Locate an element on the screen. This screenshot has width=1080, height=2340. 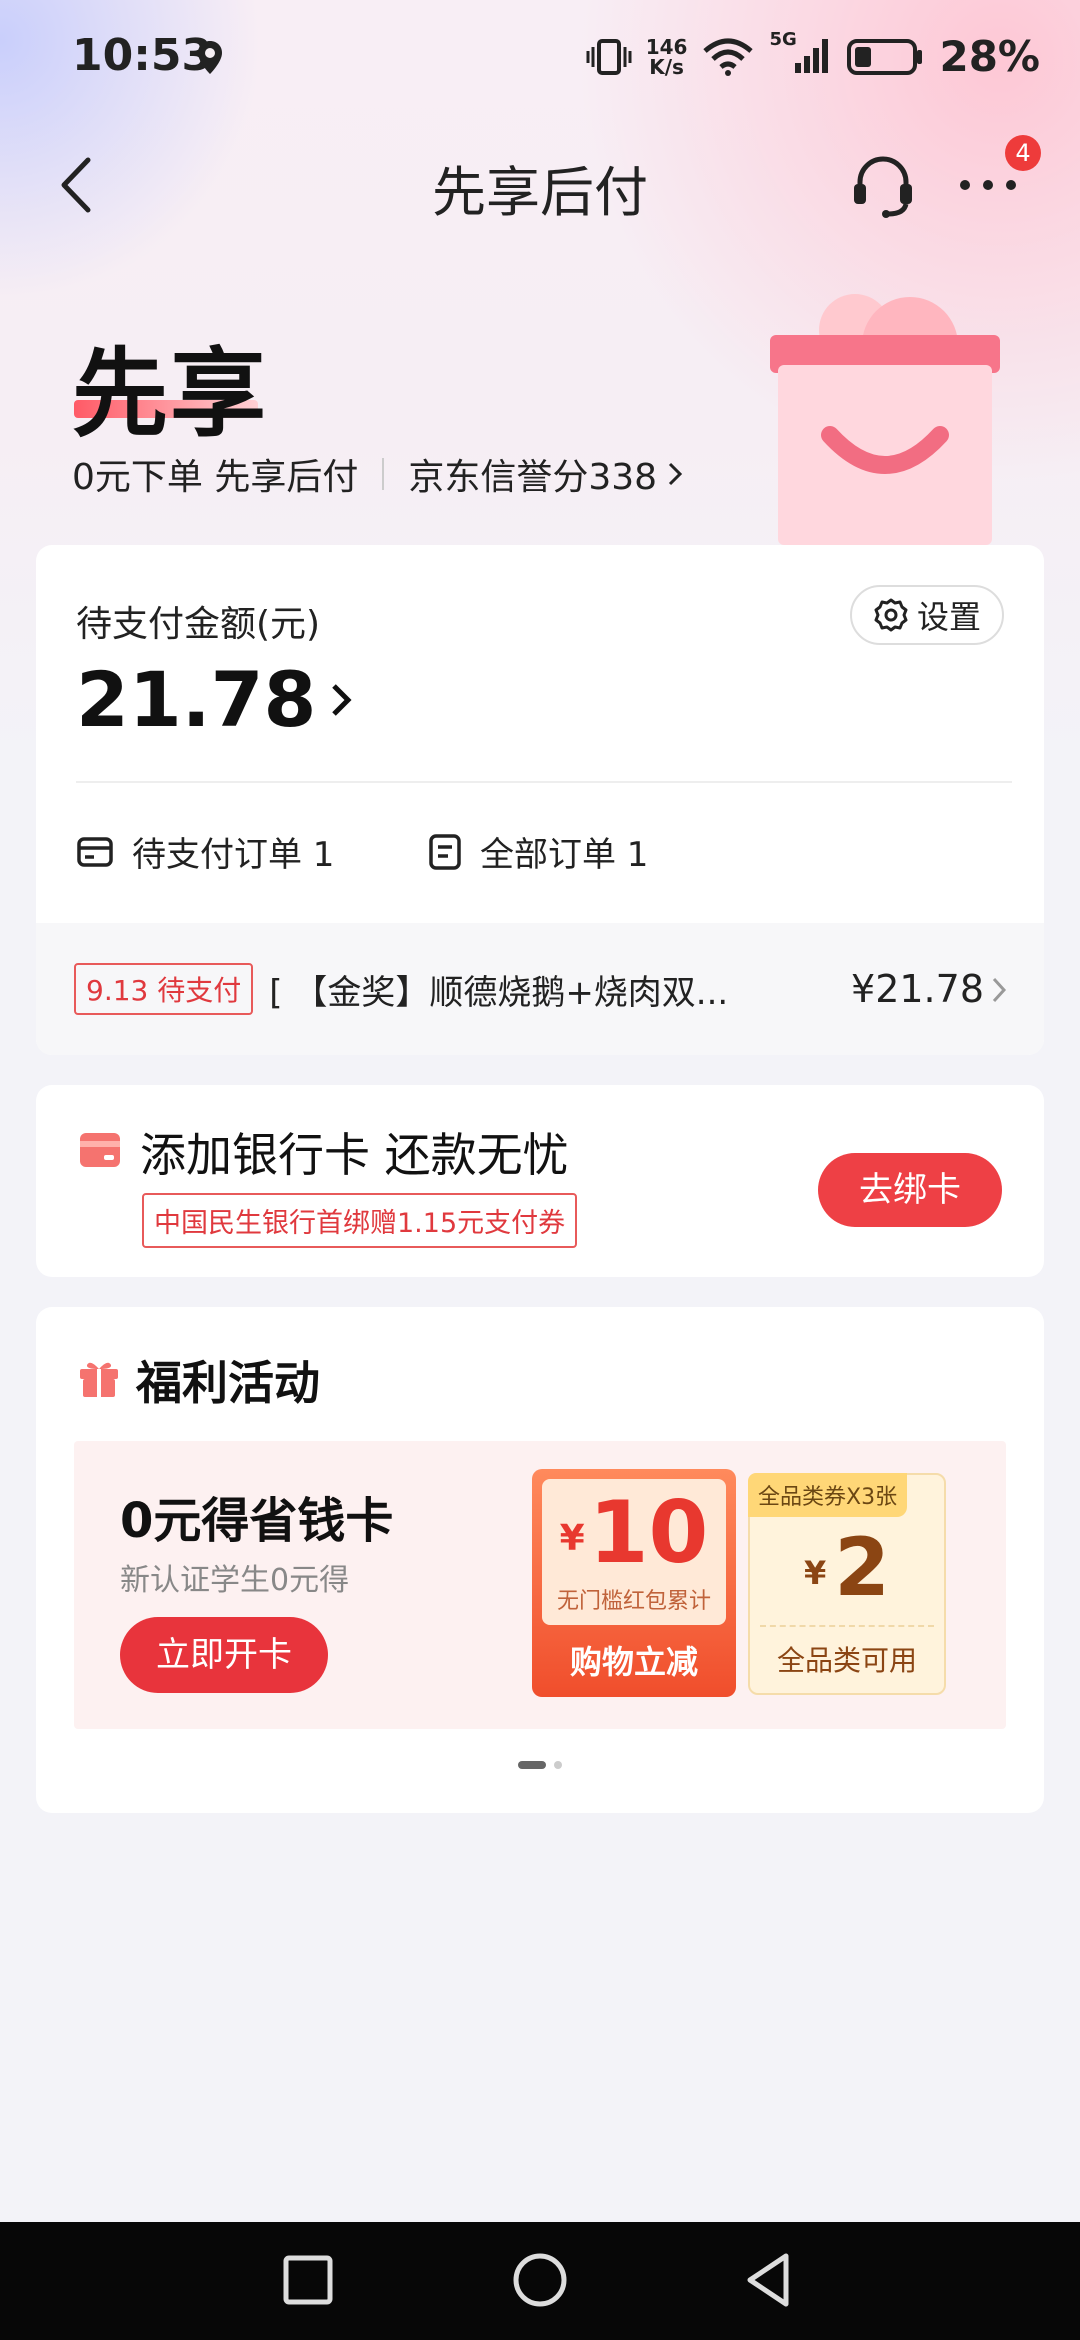
wifi-icon is located at coordinates (728, 57).